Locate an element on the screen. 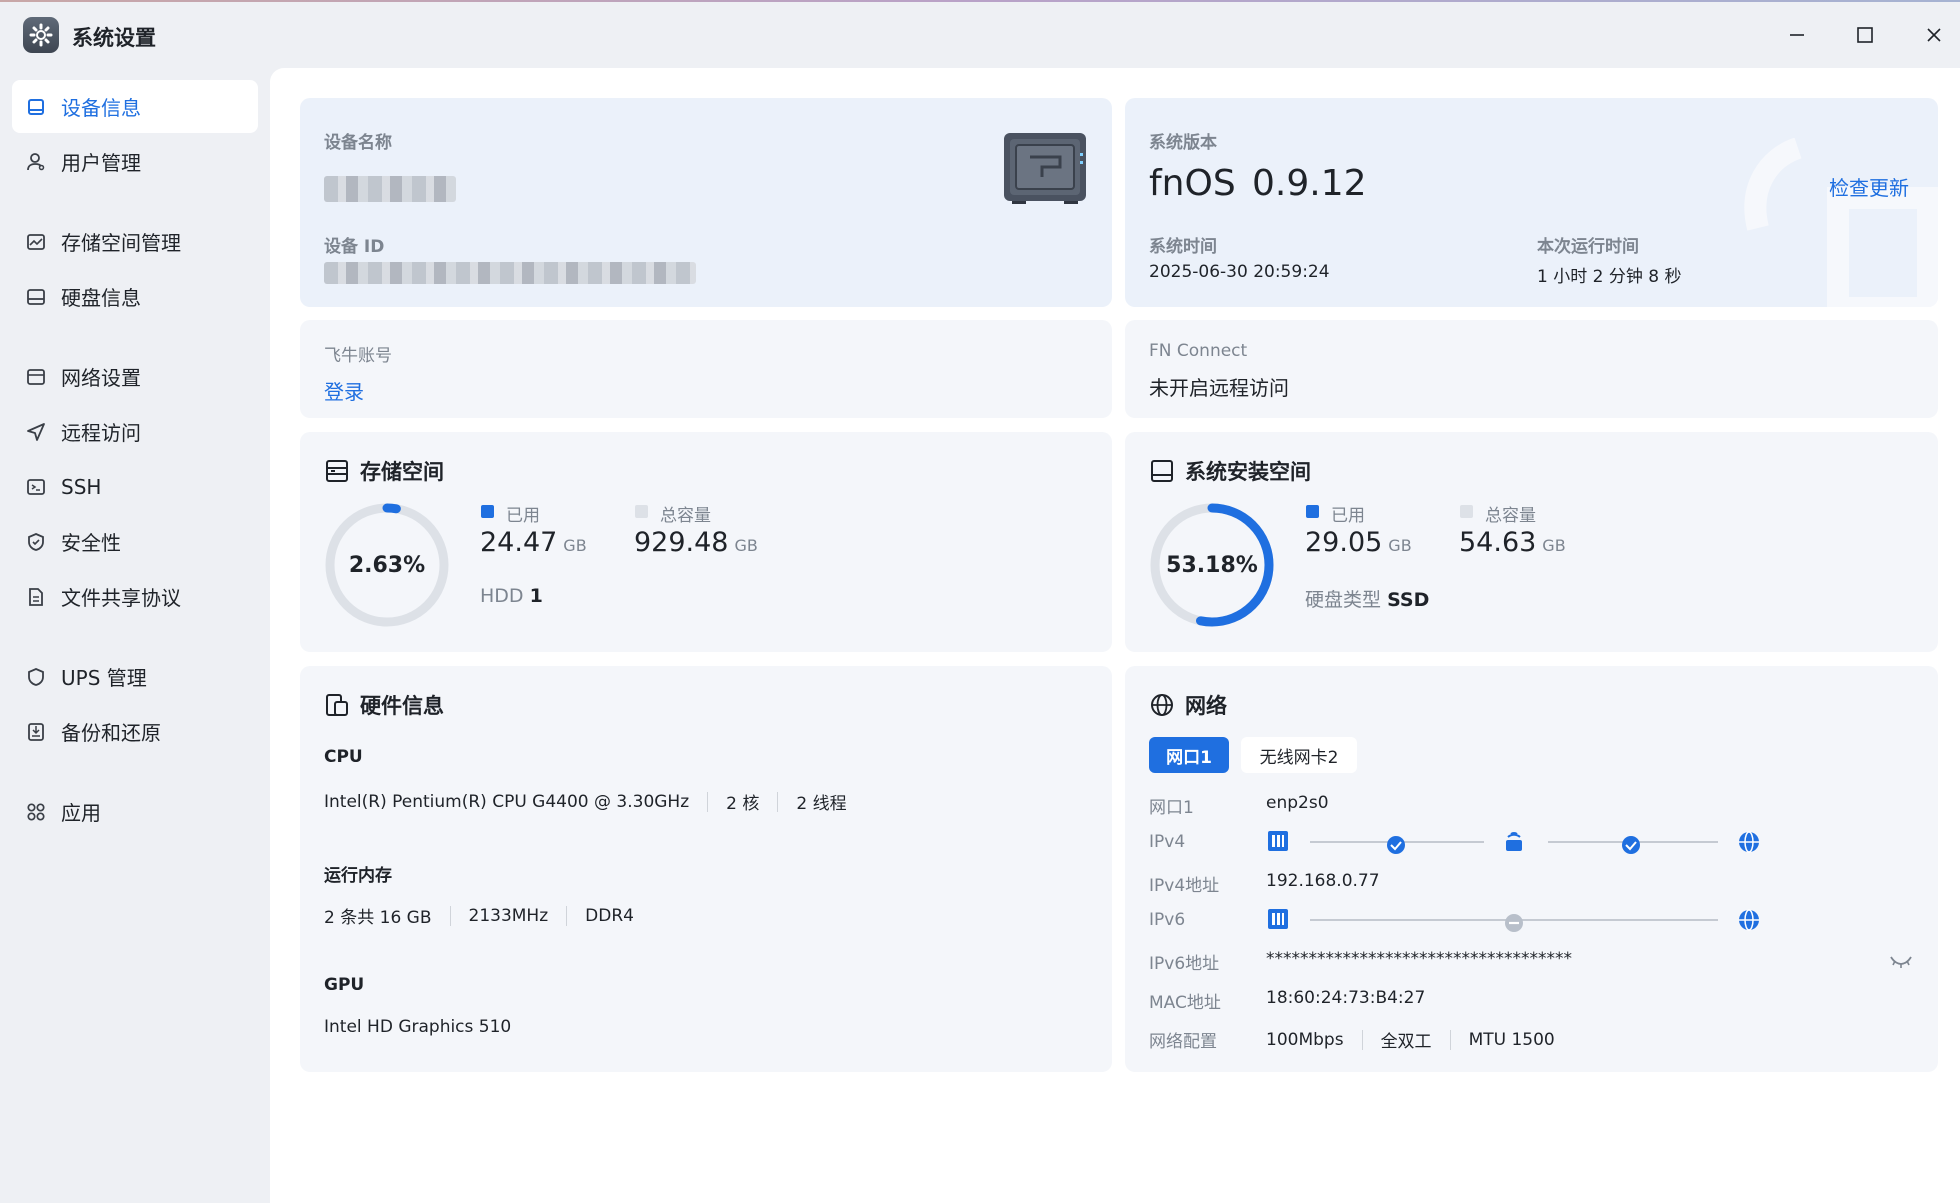  show-password-eye-icon is located at coordinates (1901, 963).